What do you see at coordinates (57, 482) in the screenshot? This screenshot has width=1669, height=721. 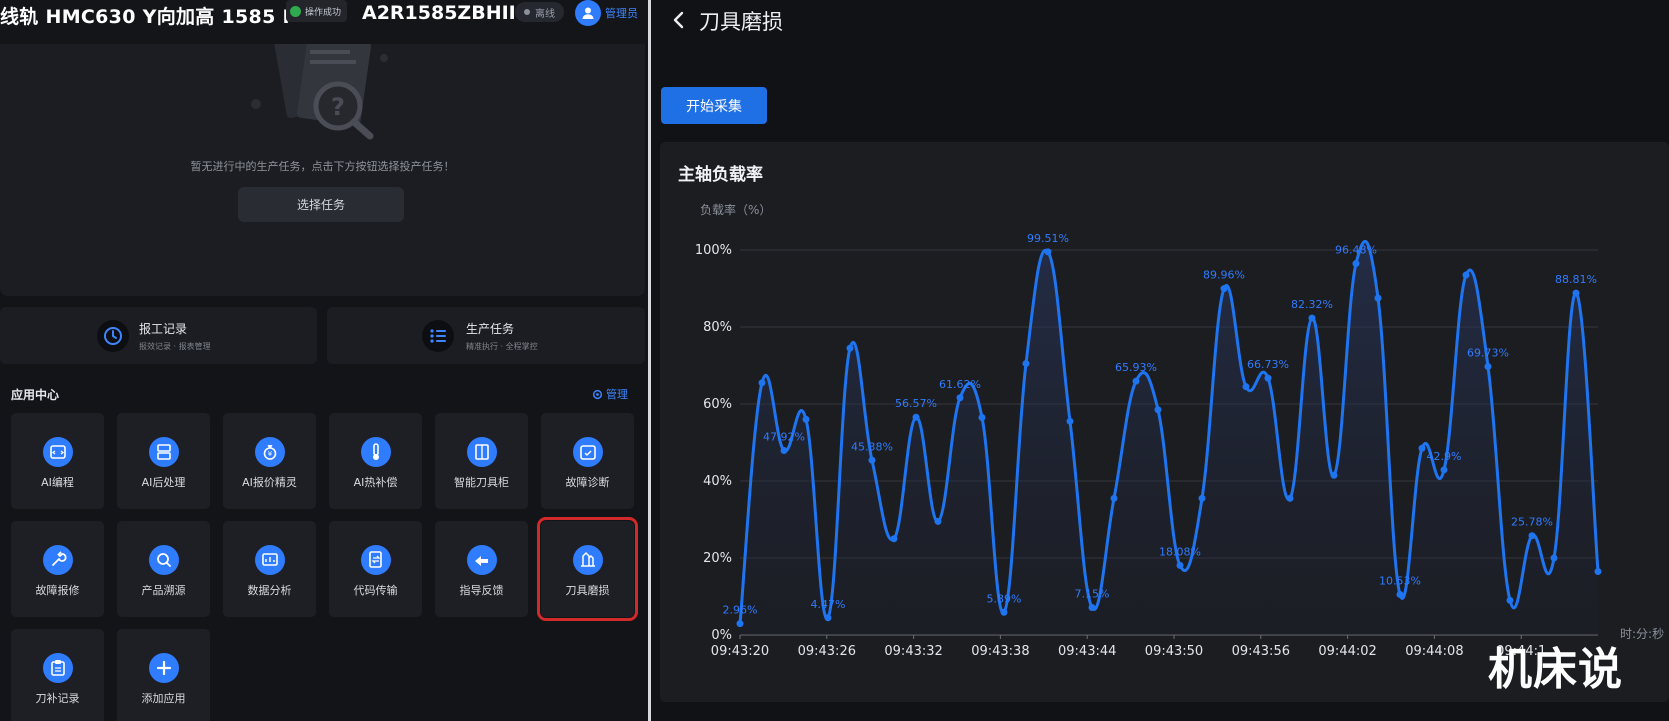 I see `app-label: AI编程` at bounding box center [57, 482].